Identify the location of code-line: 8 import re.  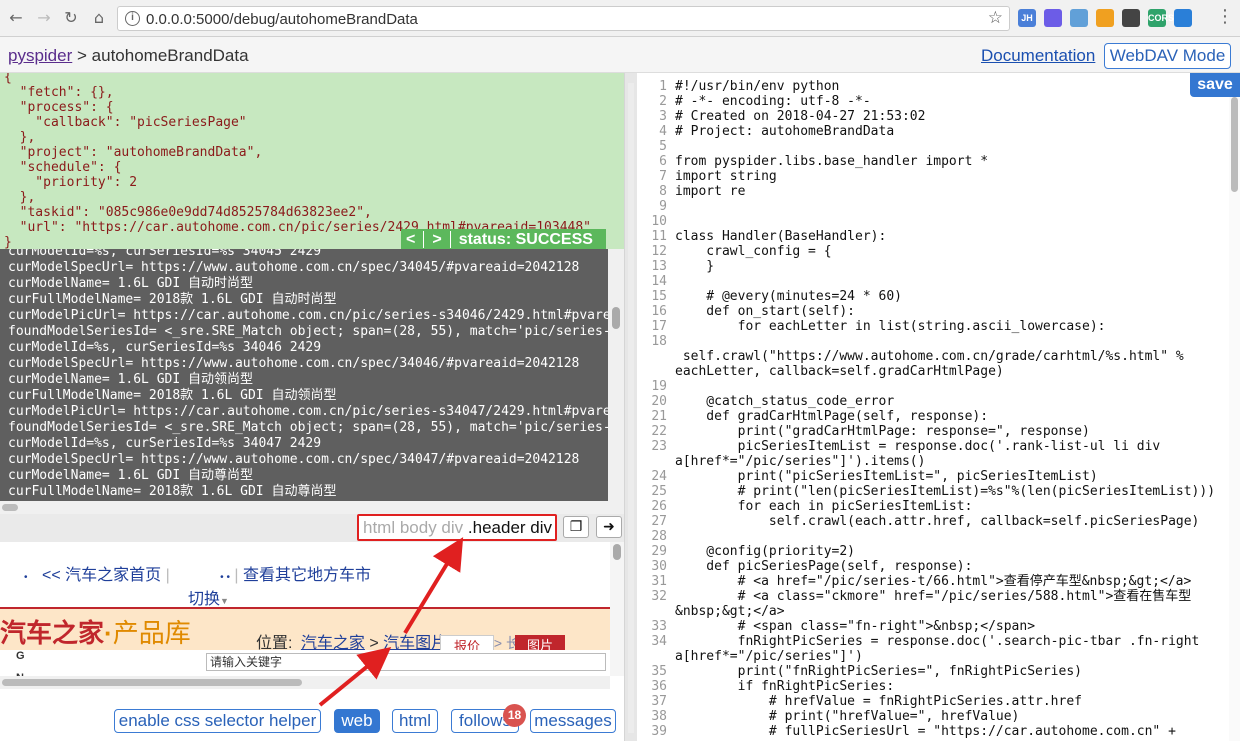
(938, 191).